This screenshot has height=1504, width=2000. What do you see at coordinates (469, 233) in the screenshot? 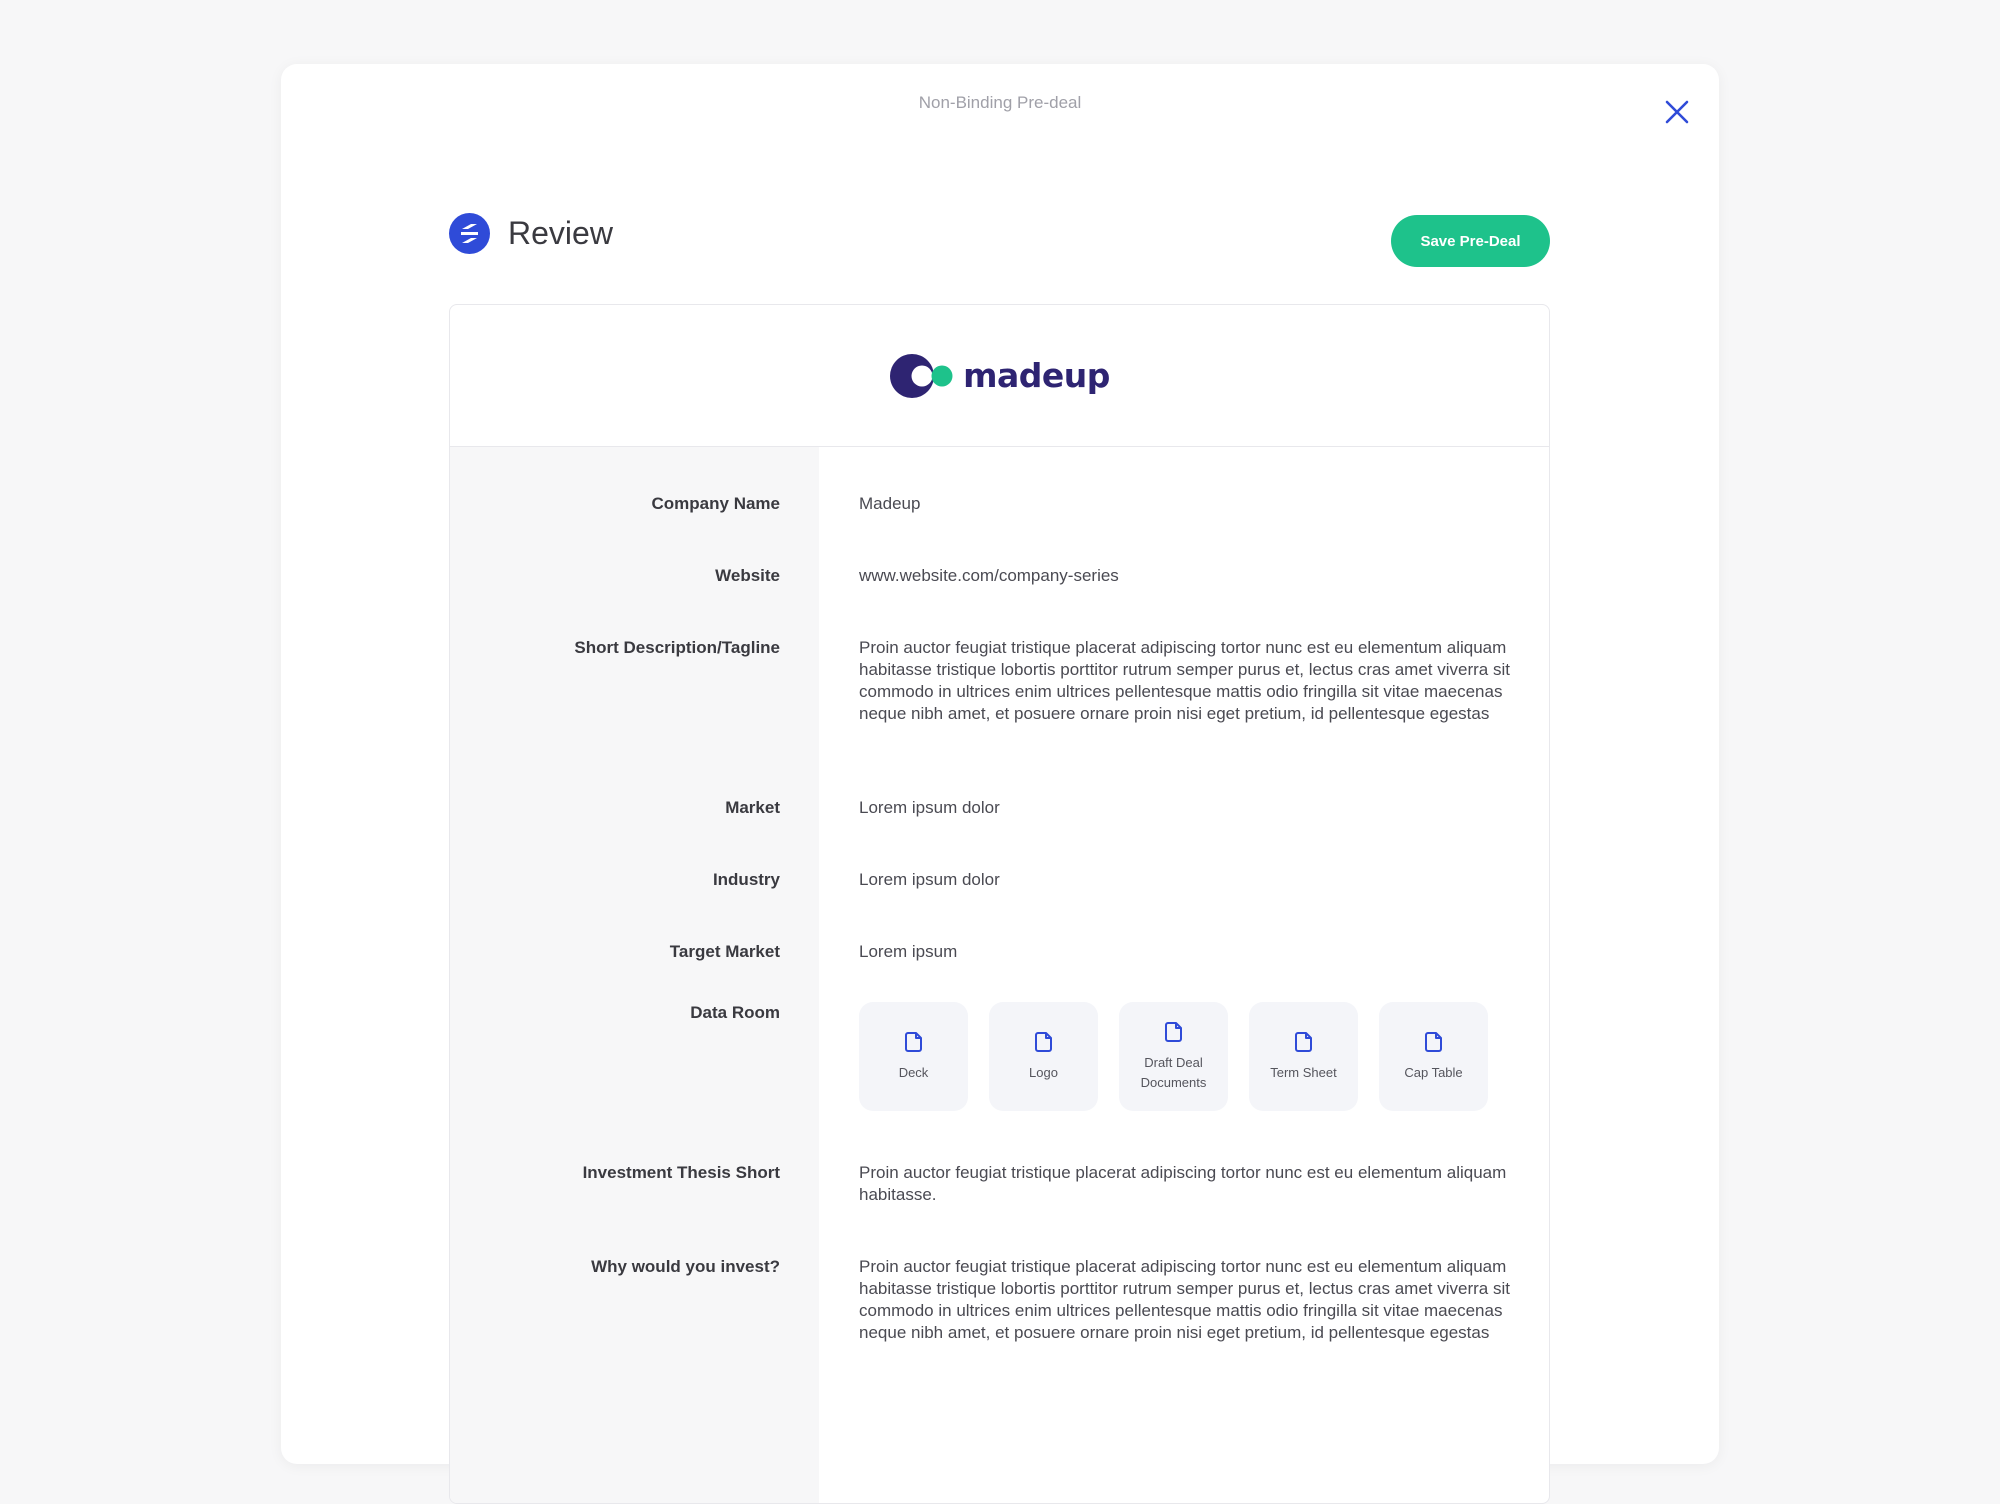
I see `brand-icon` at bounding box center [469, 233].